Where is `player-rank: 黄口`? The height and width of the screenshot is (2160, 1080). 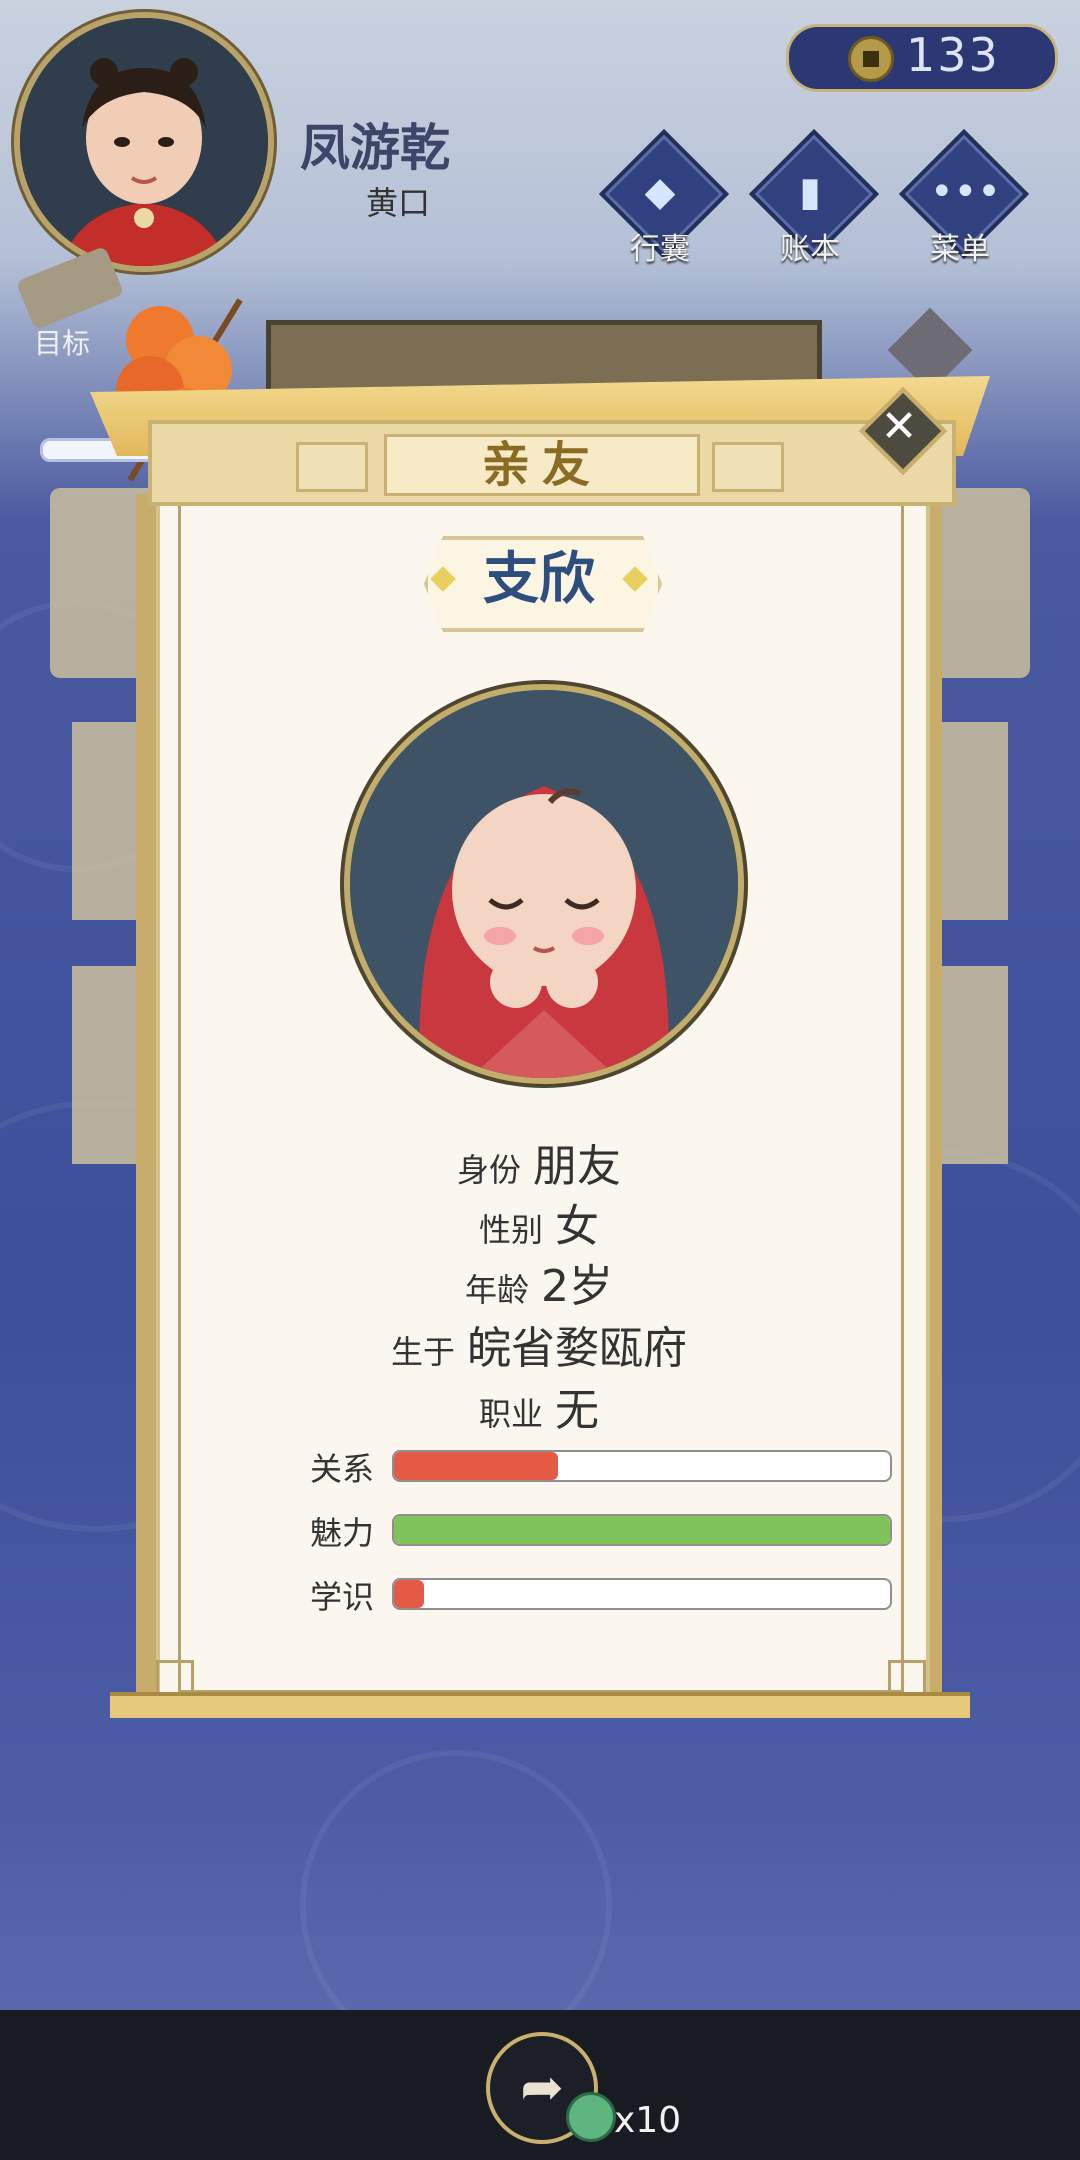 player-rank: 黄口 is located at coordinates (398, 203).